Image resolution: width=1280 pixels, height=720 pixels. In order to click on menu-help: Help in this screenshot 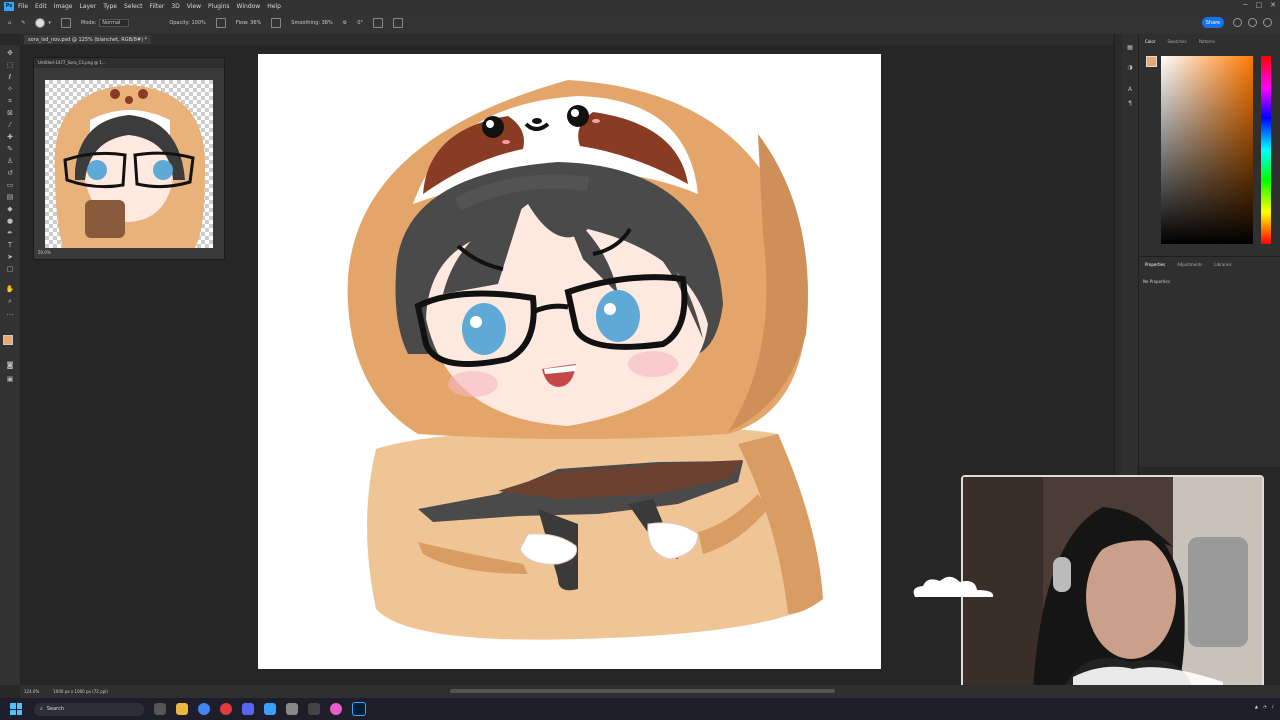, I will do `click(274, 6)`.